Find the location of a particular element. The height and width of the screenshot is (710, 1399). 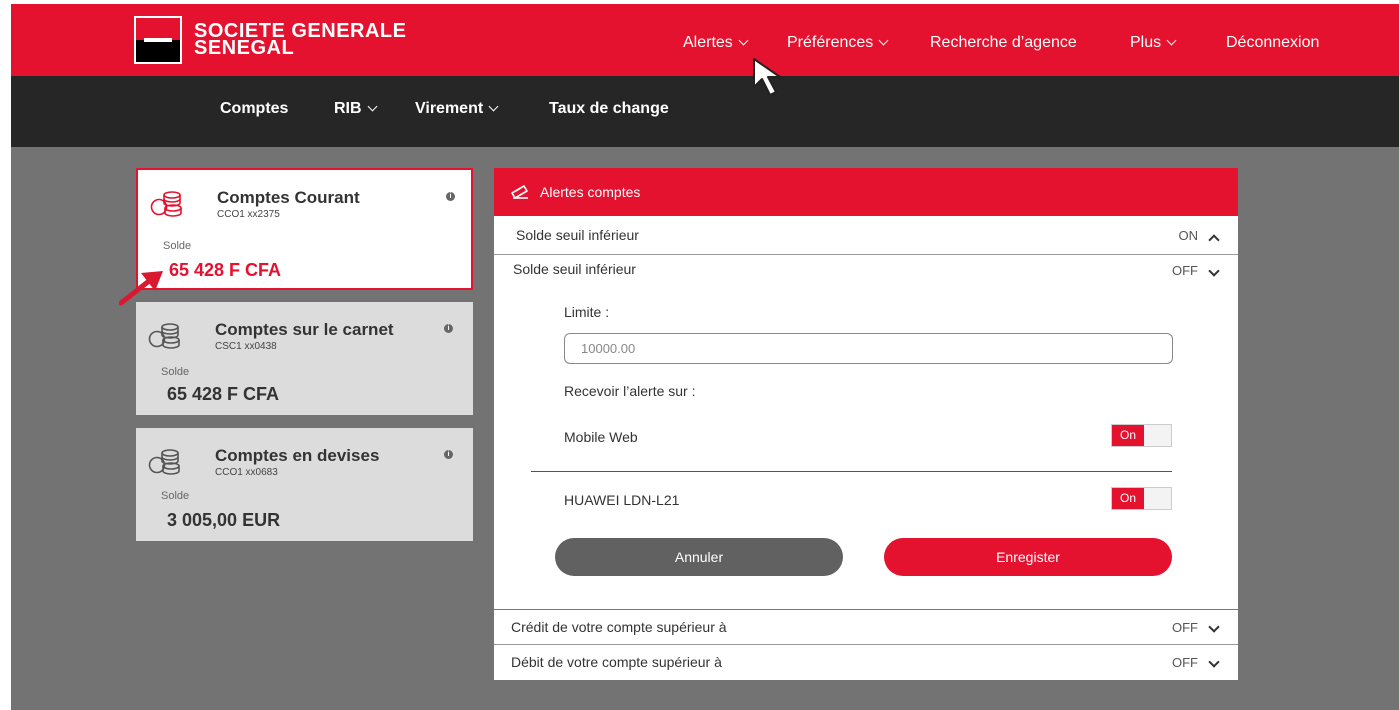

alert-label: Crédit de votre compte supérieur à is located at coordinates (619, 627).